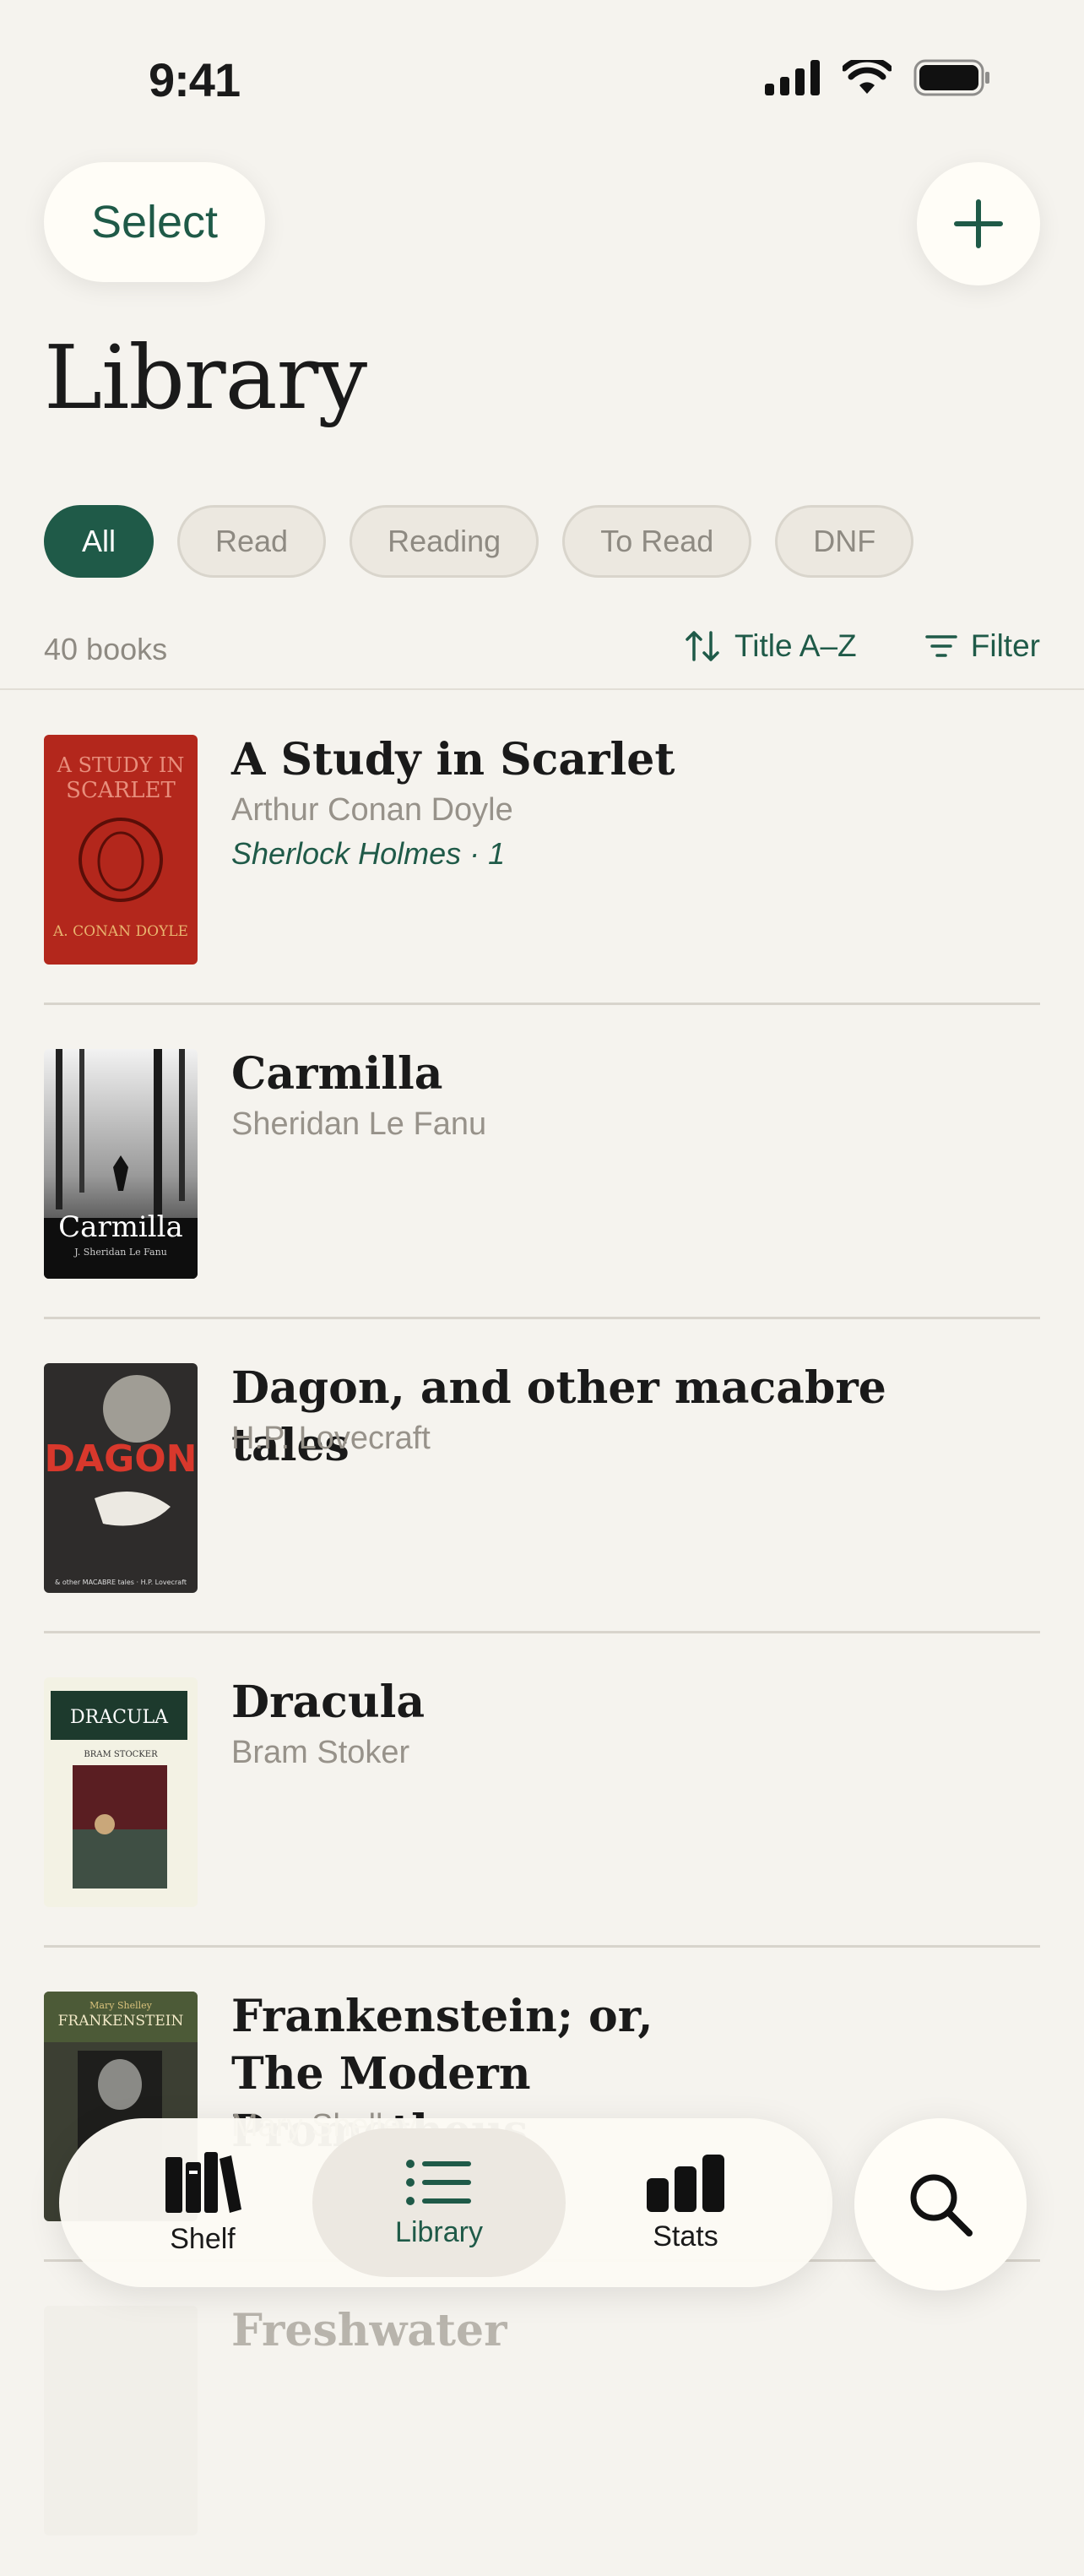  Describe the element at coordinates (792, 77) in the screenshot. I see `cellular-signal-icon` at that location.